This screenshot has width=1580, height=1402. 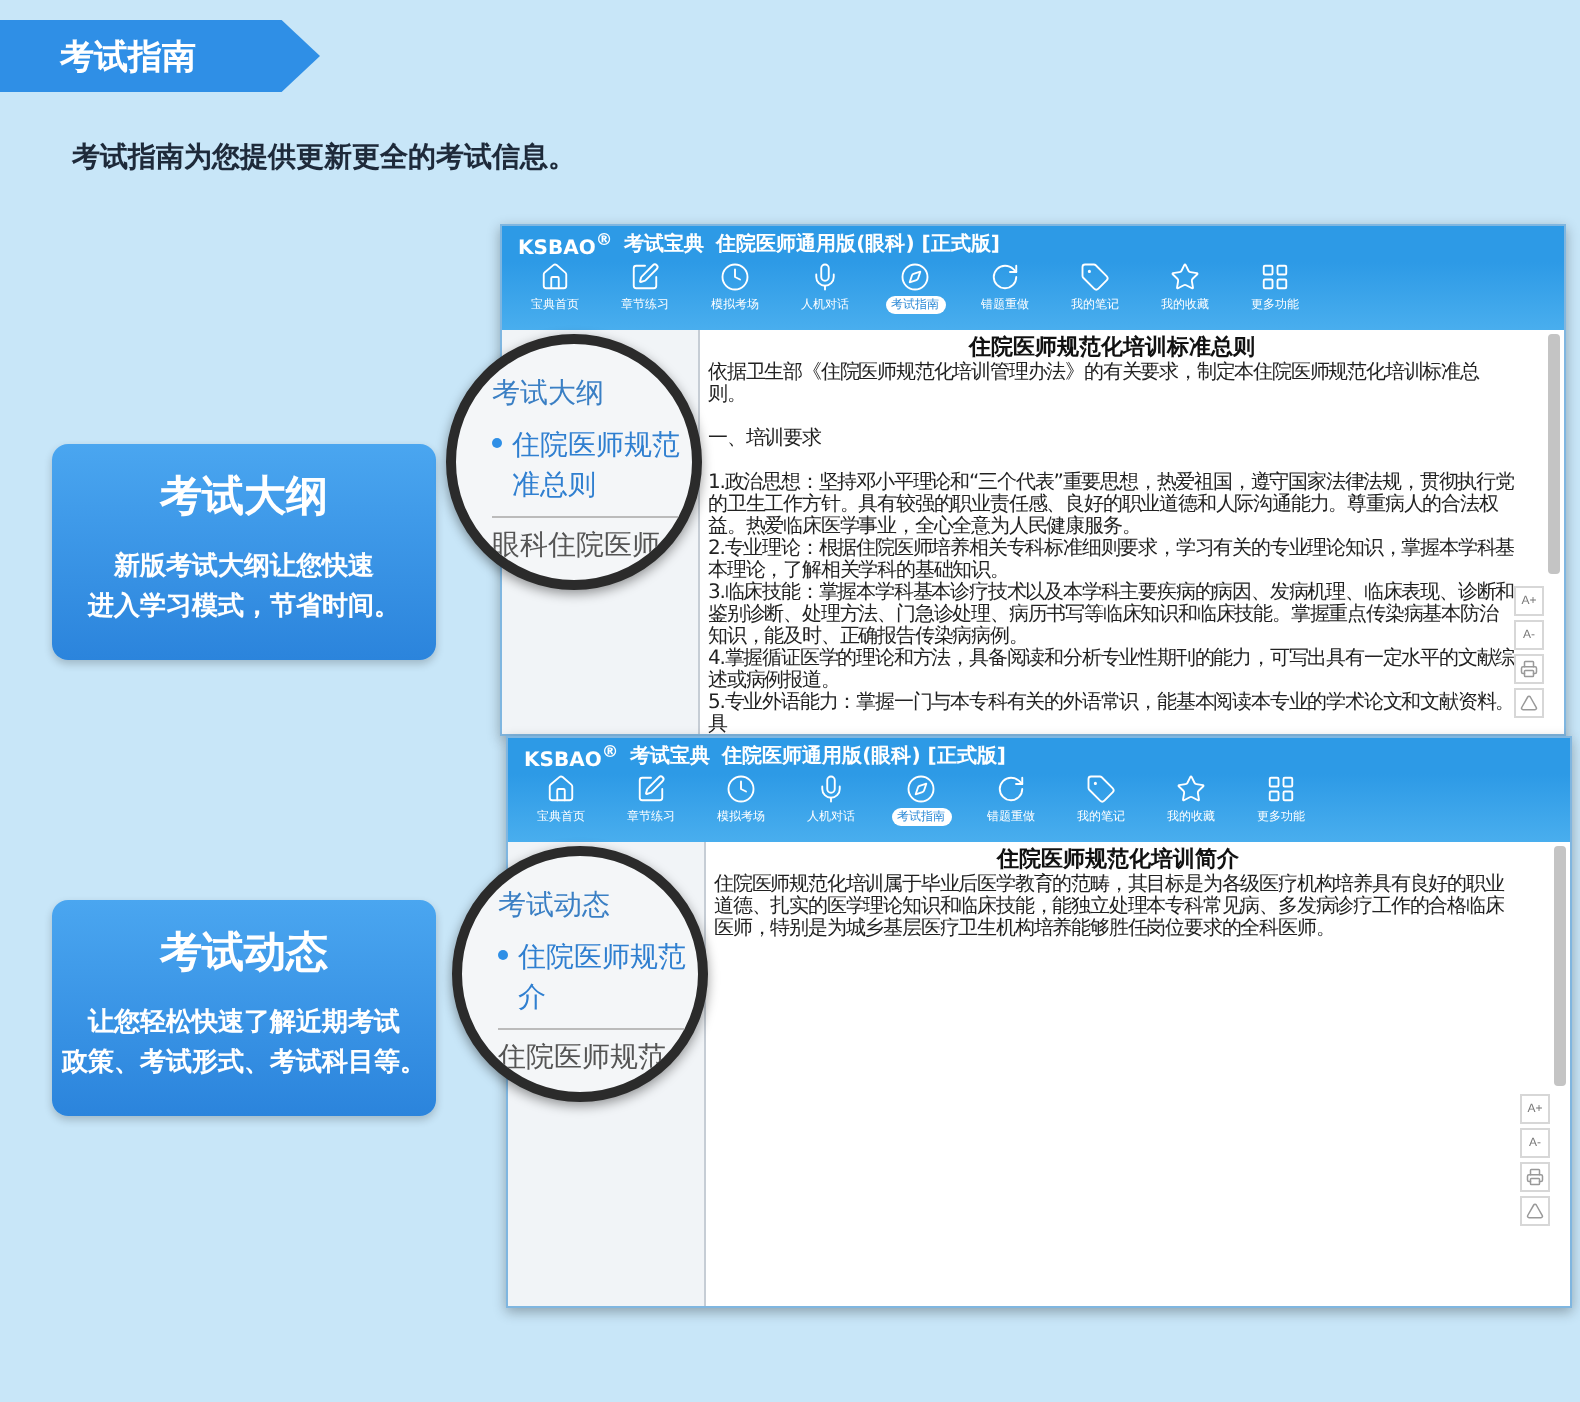 What do you see at coordinates (244, 567) in the screenshot?
I see `feature-text: 新版考试大纲让您快速` at bounding box center [244, 567].